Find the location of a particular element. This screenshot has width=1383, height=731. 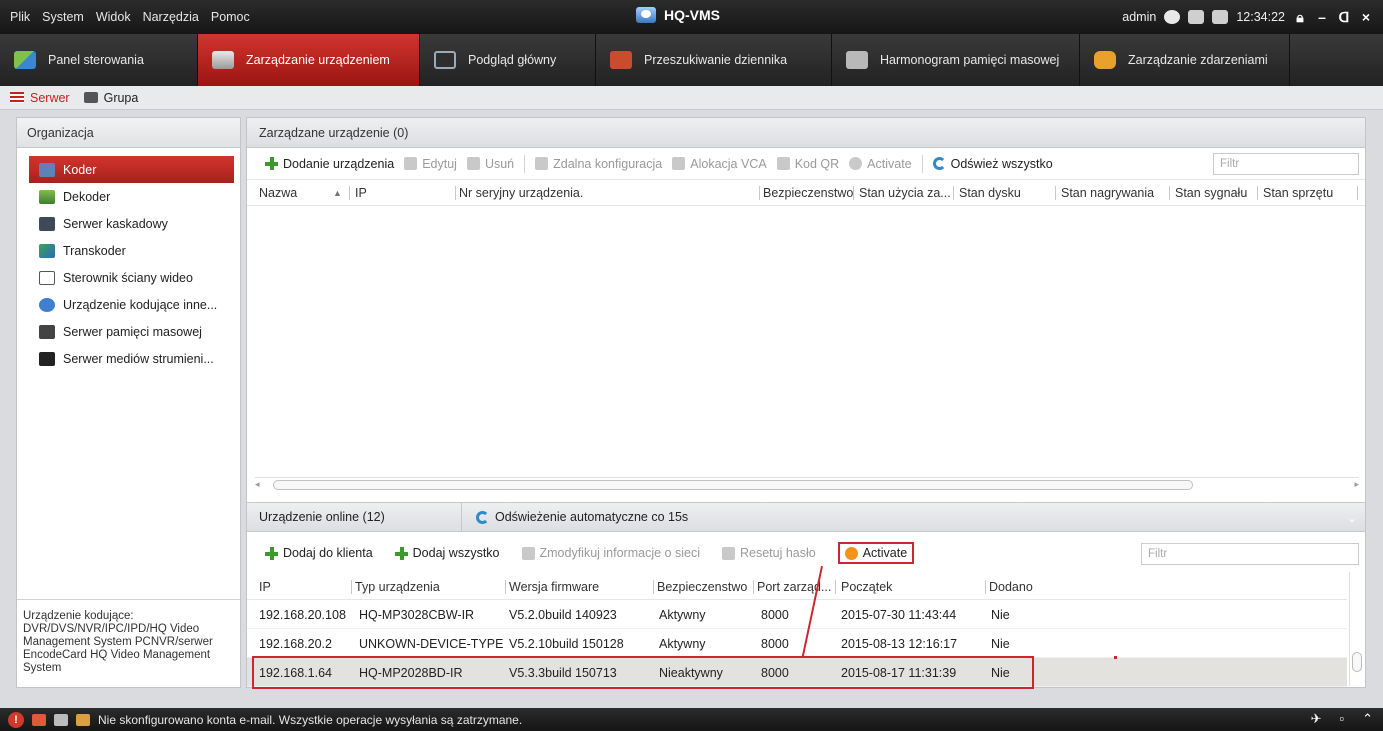

add-to-client-button: Dodaj do klienta is located at coordinates (319, 553).